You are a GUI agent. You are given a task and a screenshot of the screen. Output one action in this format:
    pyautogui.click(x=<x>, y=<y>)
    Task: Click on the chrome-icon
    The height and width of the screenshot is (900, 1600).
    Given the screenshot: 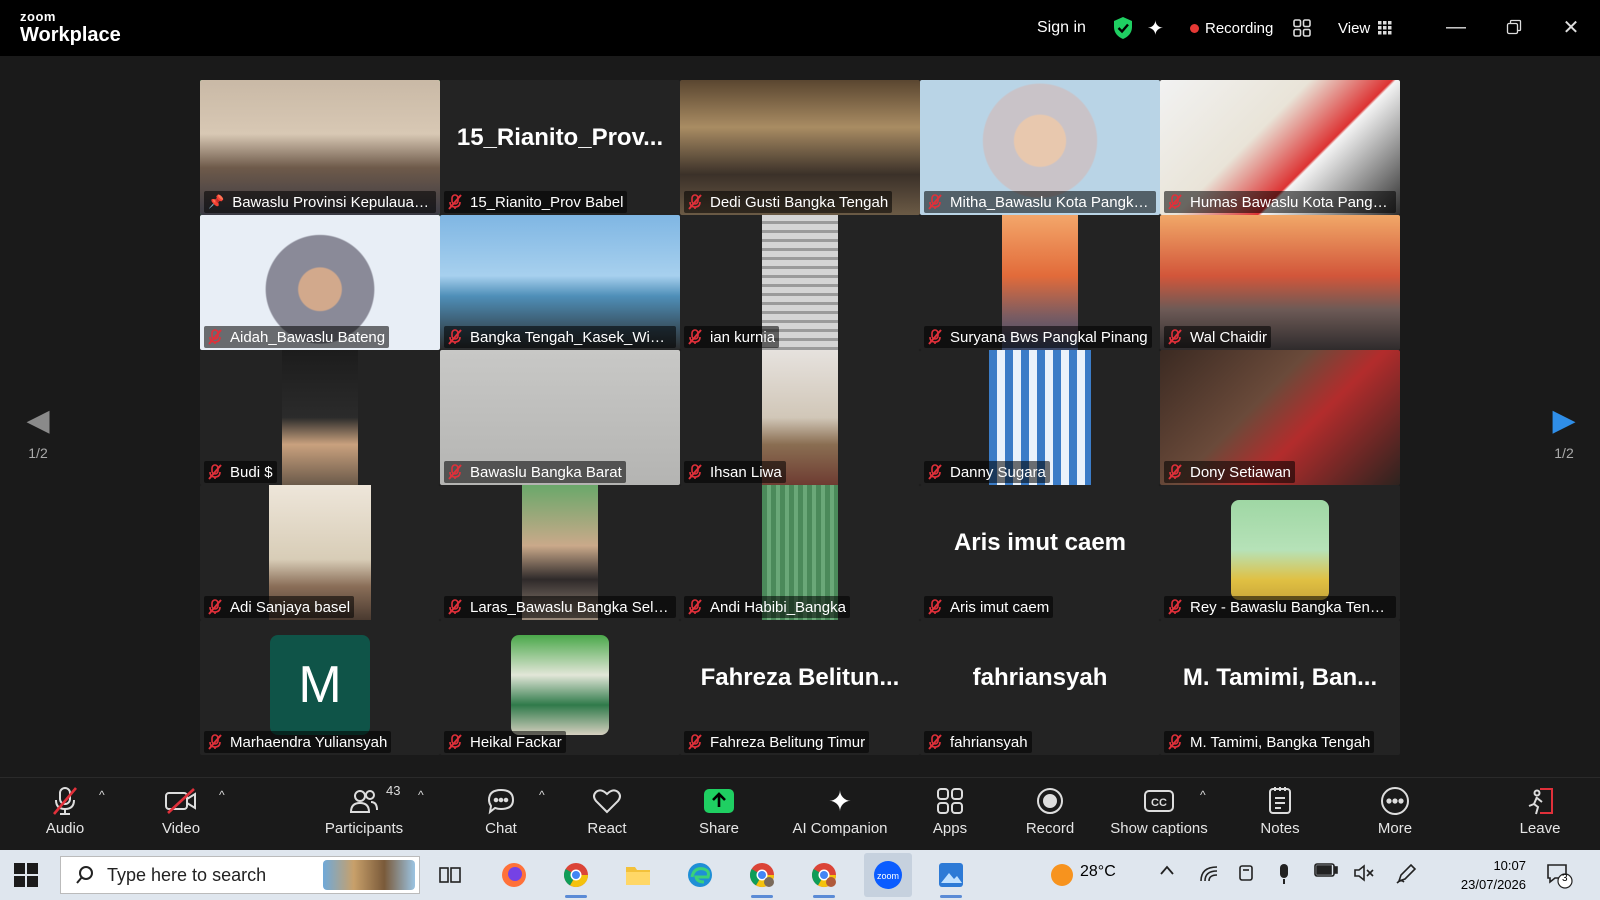 What is the action you would take?
    pyautogui.click(x=576, y=878)
    